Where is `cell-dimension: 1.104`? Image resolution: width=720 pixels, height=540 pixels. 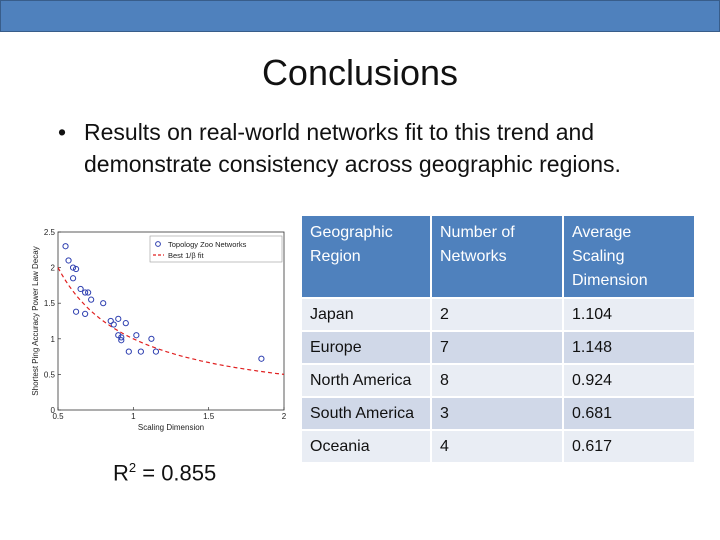
cell-dimension: 1.104 is located at coordinates (629, 313).